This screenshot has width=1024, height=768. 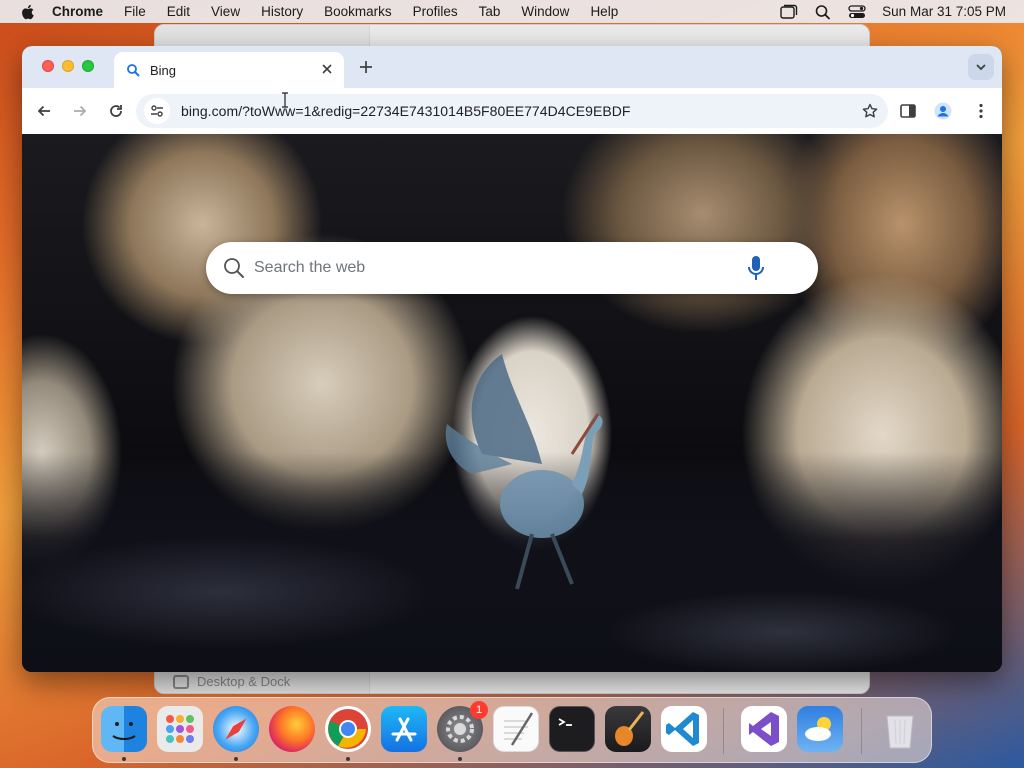 I want to click on firefox-icon, so click(x=292, y=729).